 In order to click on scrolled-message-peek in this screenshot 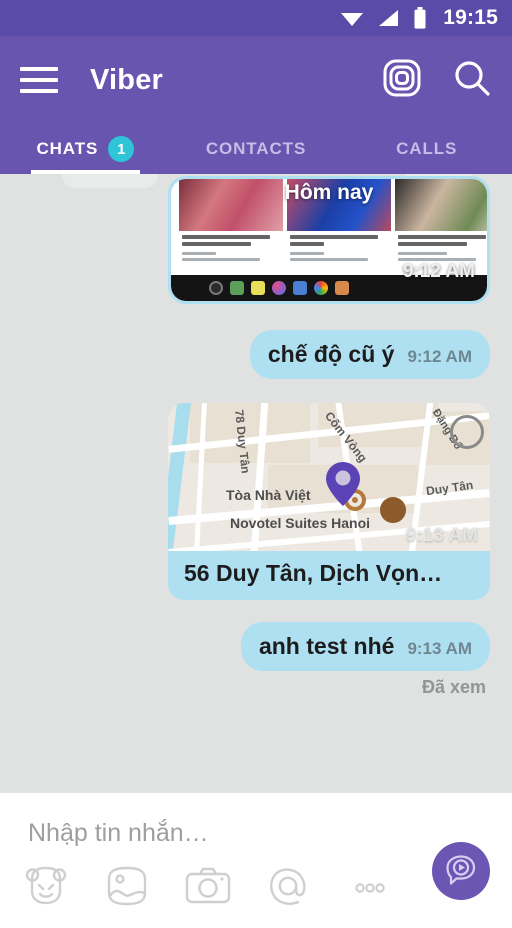, I will do `click(110, 181)`.